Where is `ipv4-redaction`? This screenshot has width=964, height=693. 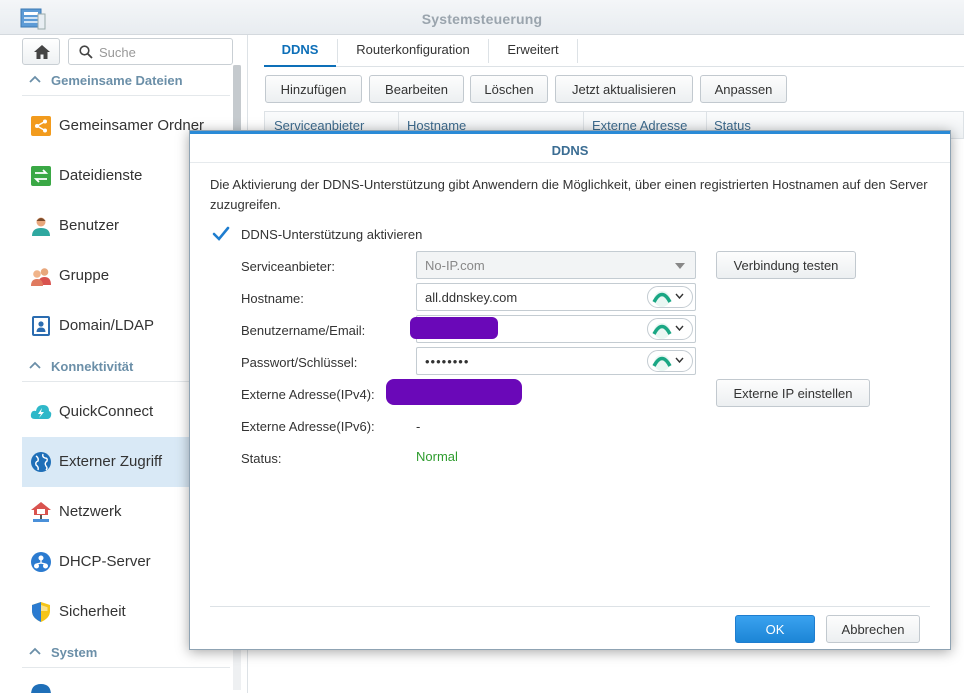
ipv4-redaction is located at coordinates (454, 392).